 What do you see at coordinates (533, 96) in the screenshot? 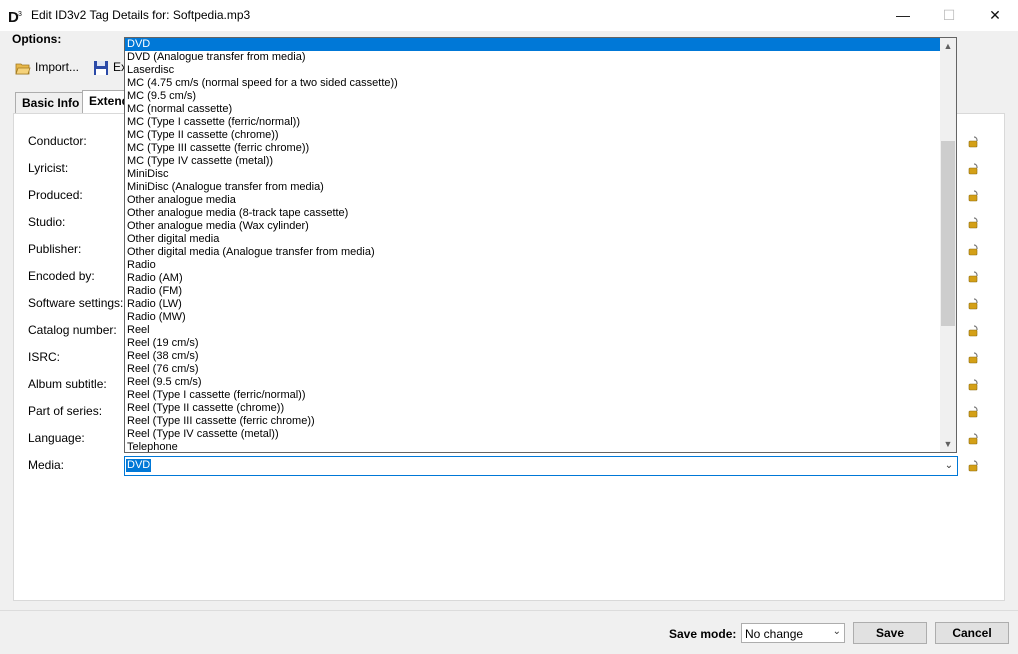
I see `media-option: MC (9.5 cm/s)` at bounding box center [533, 96].